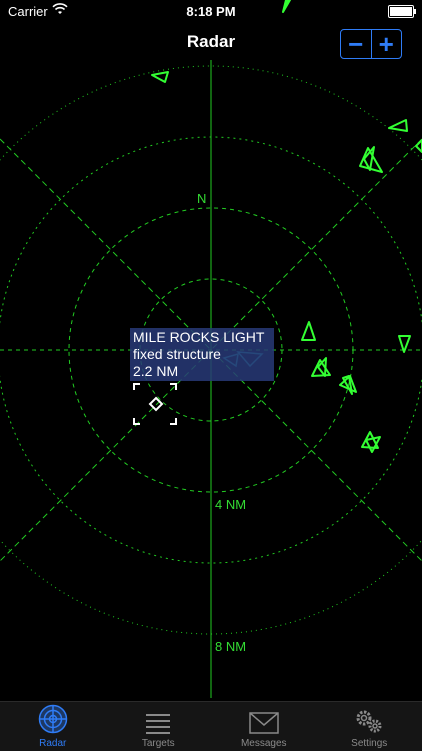 The height and width of the screenshot is (751, 422). I want to click on zoom-control: − +, so click(371, 44).